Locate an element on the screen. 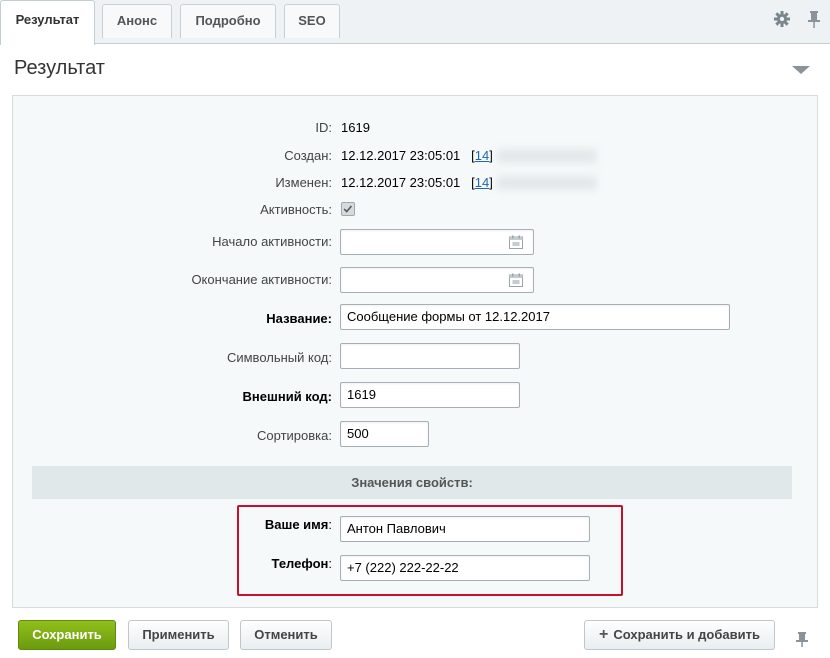 This screenshot has height=658, width=830. active-from-label: Начало активности: is located at coordinates (272, 241).